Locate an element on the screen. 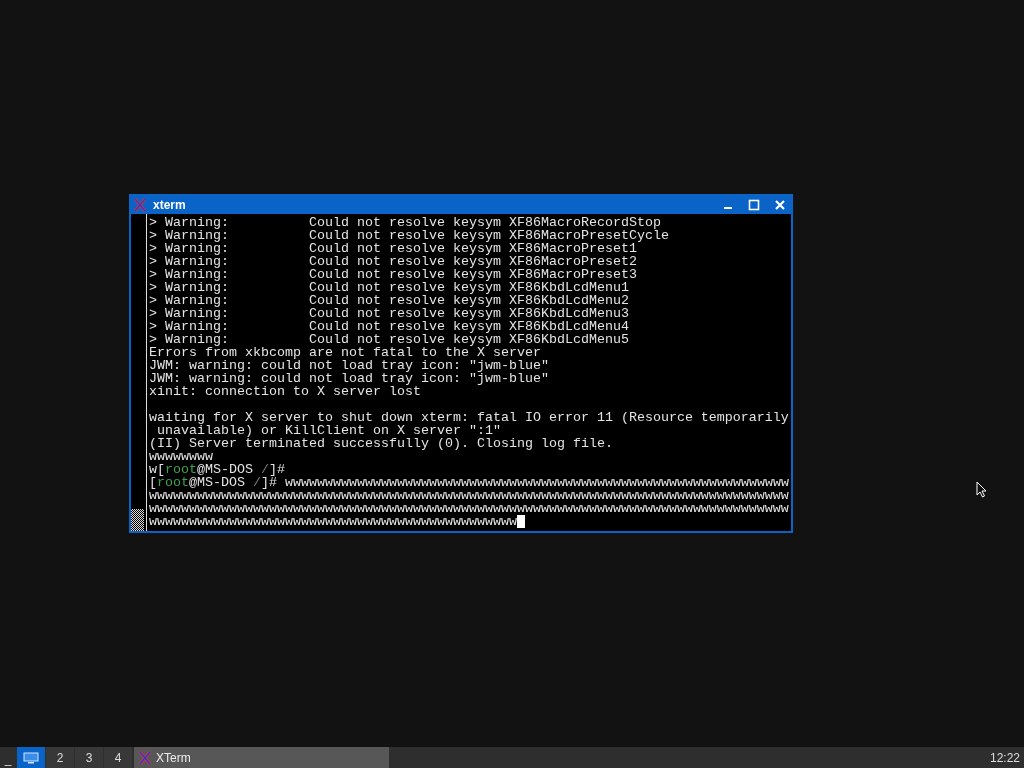  maximize-icon is located at coordinates (754, 205).